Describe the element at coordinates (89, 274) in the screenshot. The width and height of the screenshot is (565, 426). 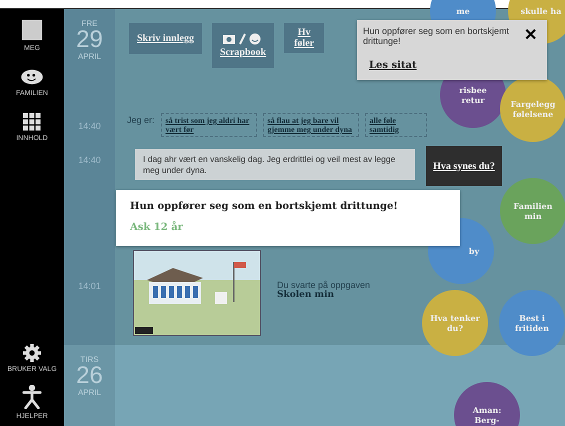
I see `time-label: 14:01` at that location.